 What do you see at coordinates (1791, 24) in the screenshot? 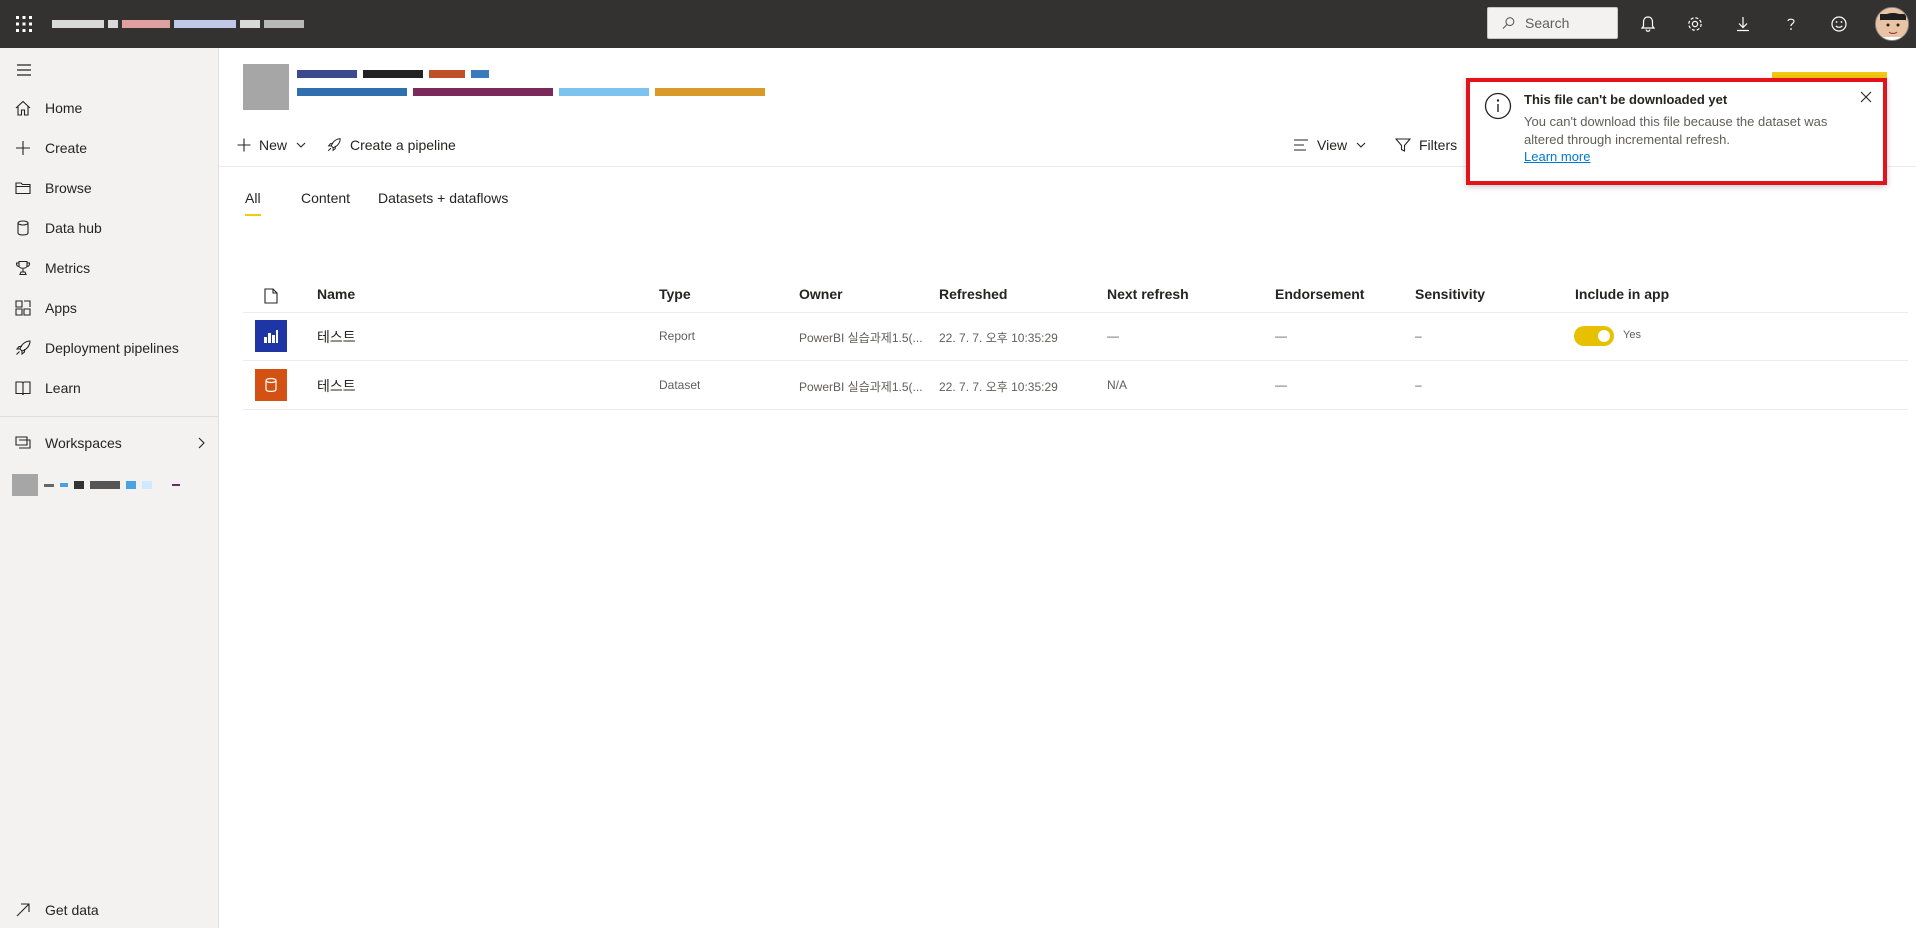
I see `help-question-icon` at bounding box center [1791, 24].